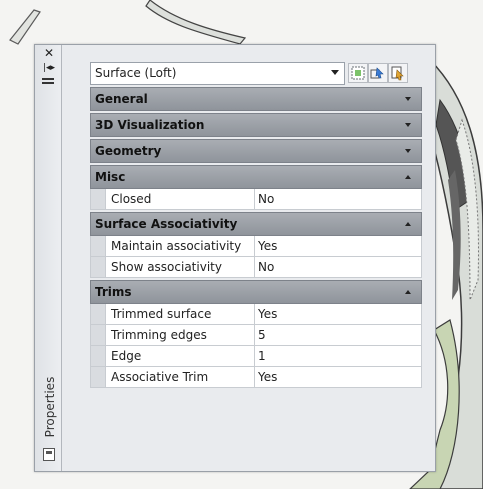 This screenshot has height=489, width=483. I want to click on quick-select-icon, so click(358, 73).